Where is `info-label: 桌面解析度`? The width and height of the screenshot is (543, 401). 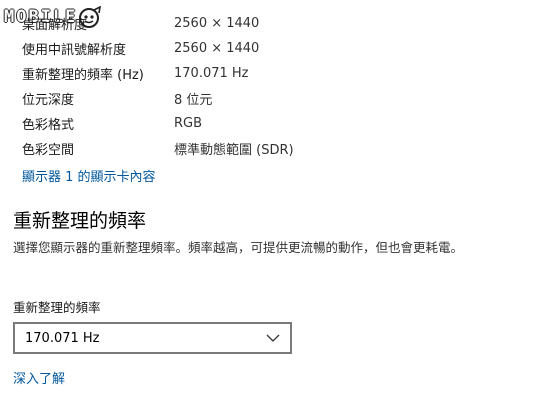
info-label: 桌面解析度 is located at coordinates (55, 25).